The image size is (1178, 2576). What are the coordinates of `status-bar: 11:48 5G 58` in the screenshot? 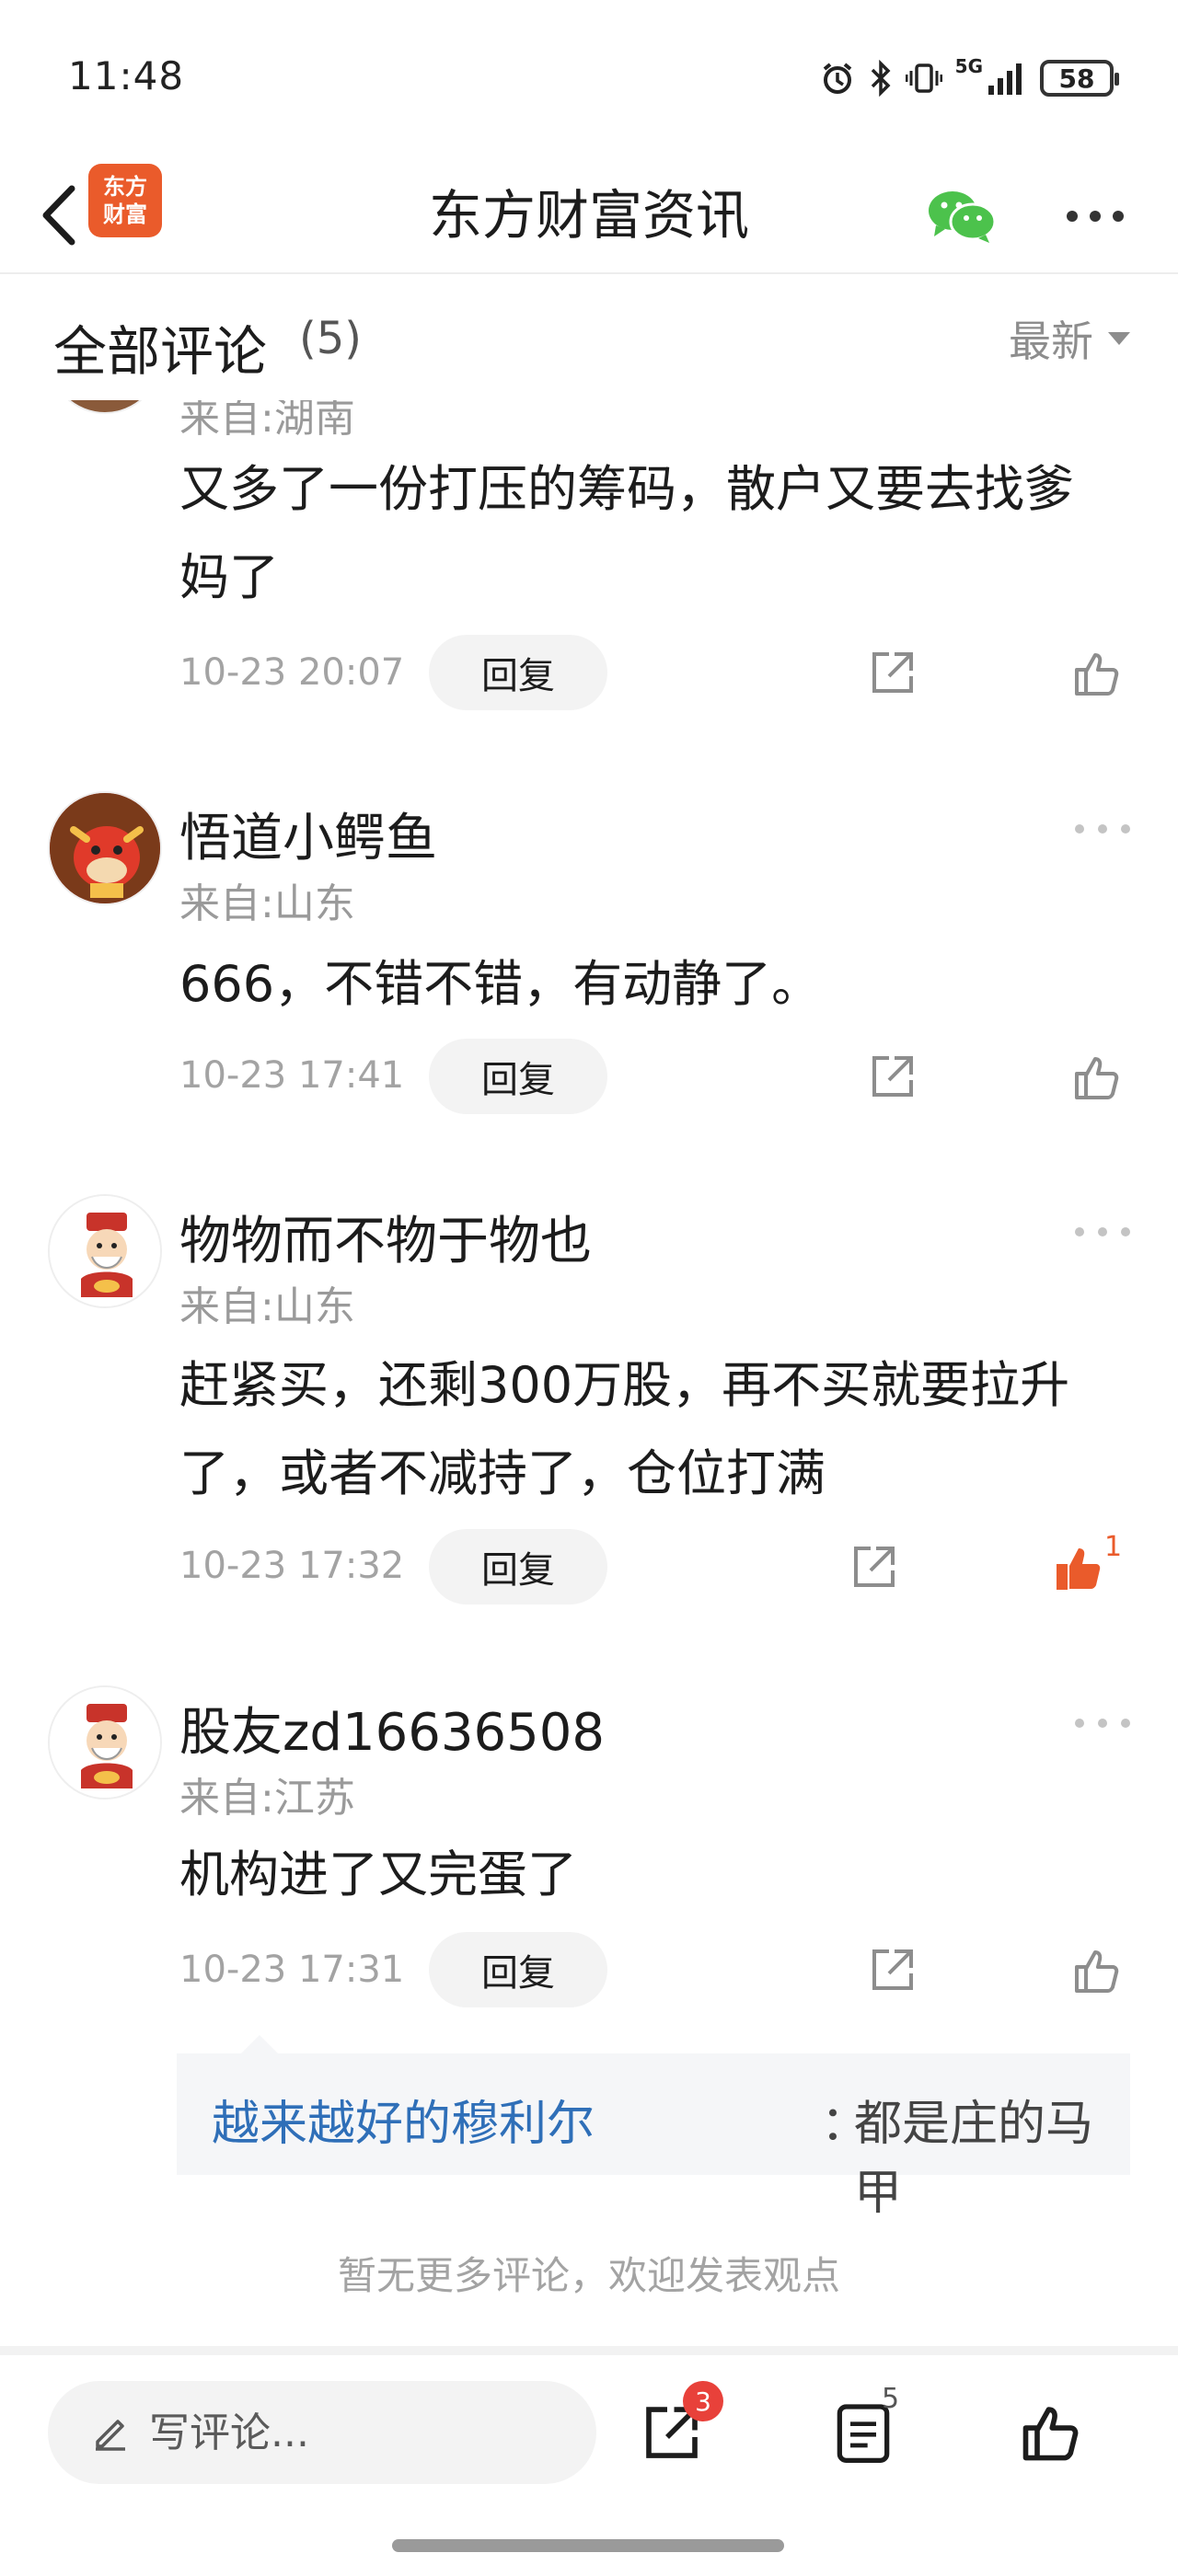 It's located at (589, 78).